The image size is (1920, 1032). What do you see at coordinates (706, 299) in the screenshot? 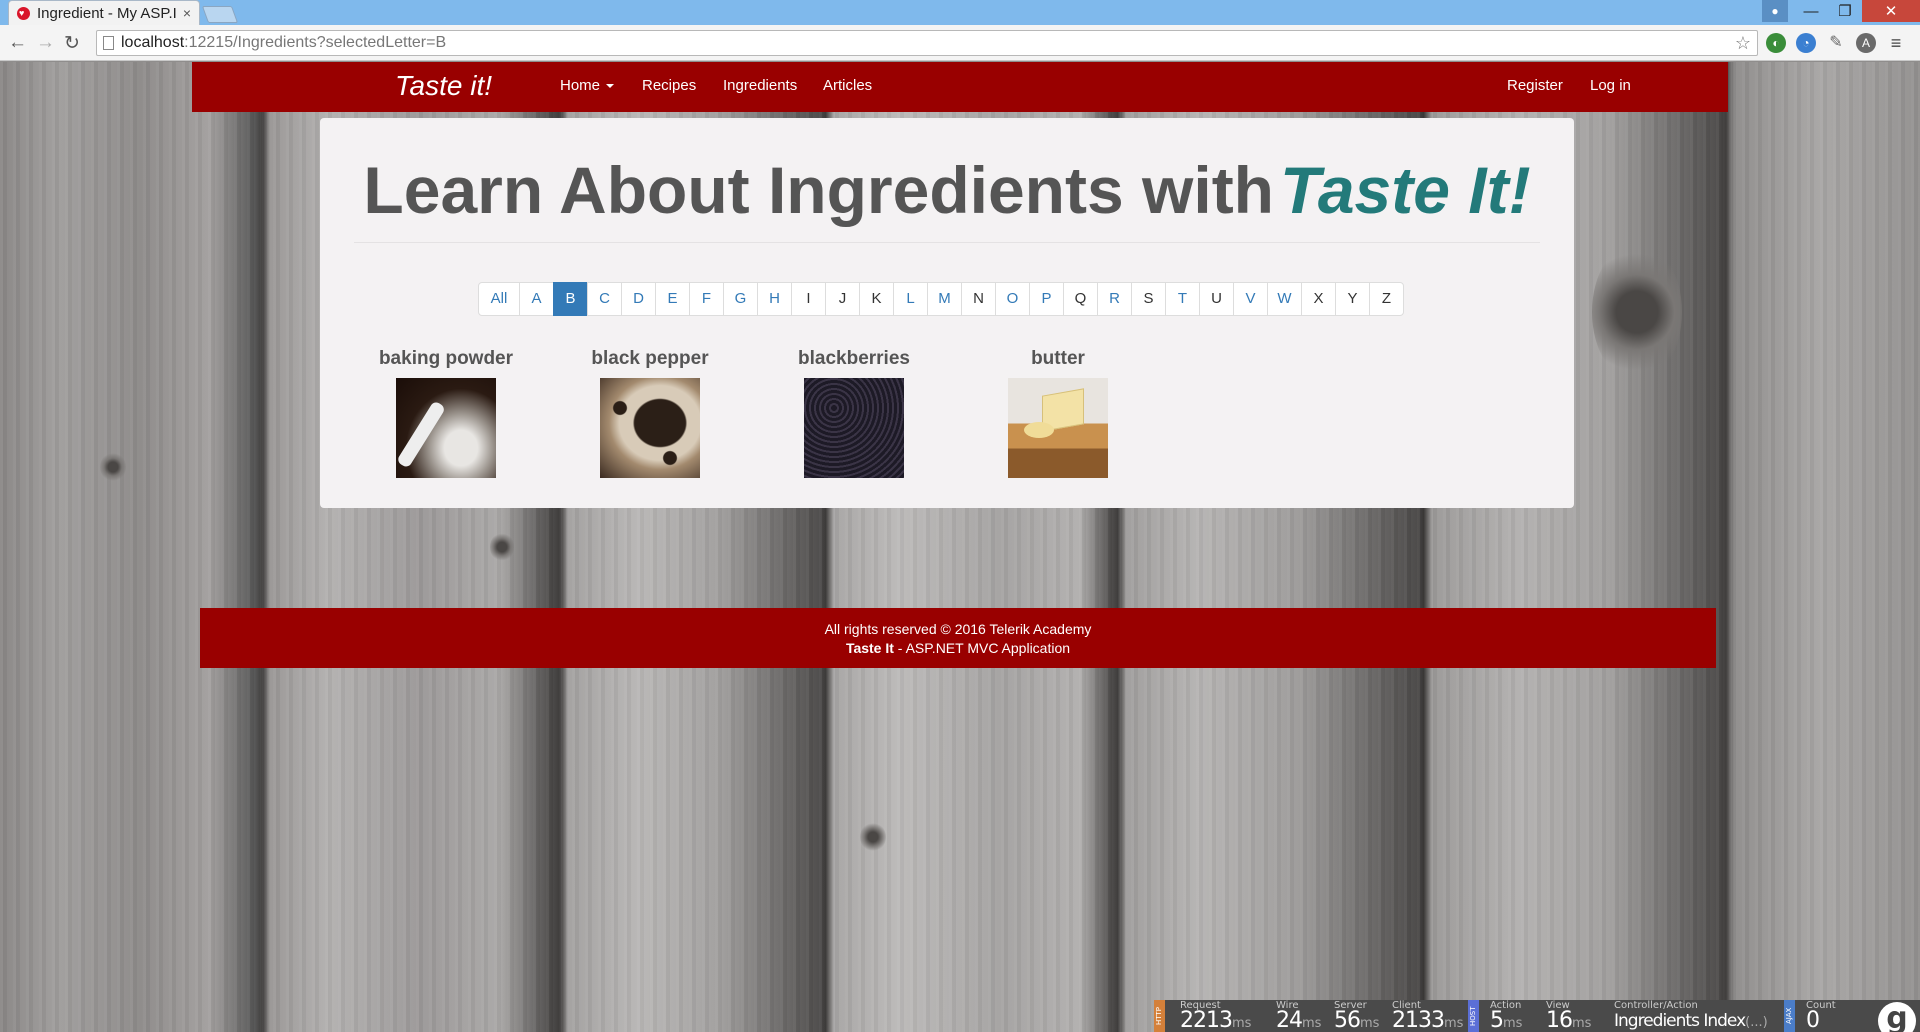
I see `letter-link-f: F` at bounding box center [706, 299].